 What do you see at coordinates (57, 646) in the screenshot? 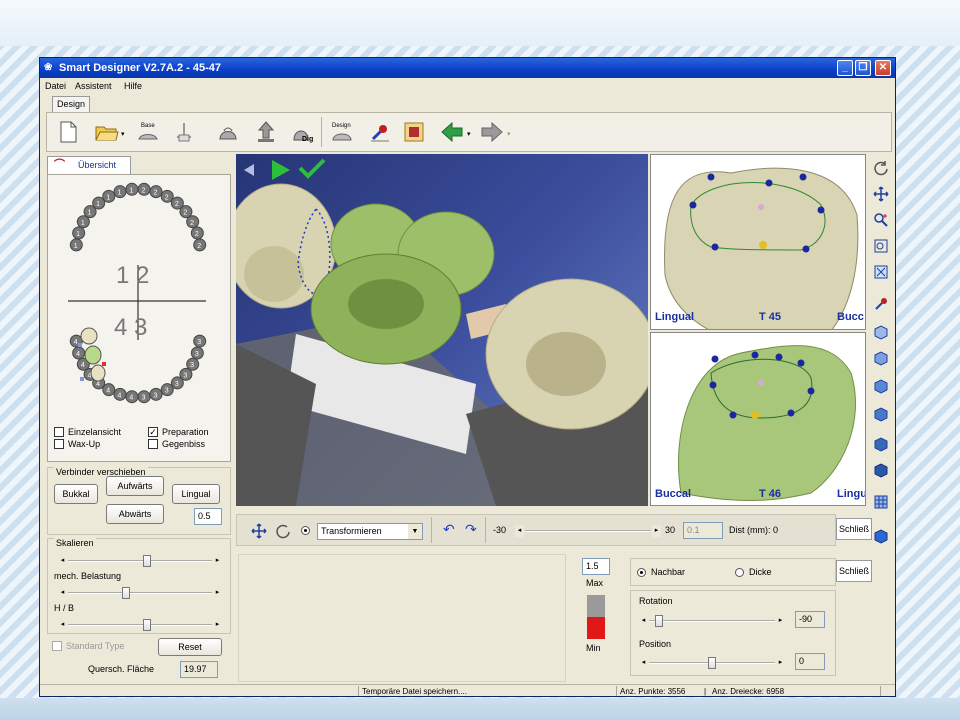
I see `standard-type-box` at bounding box center [57, 646].